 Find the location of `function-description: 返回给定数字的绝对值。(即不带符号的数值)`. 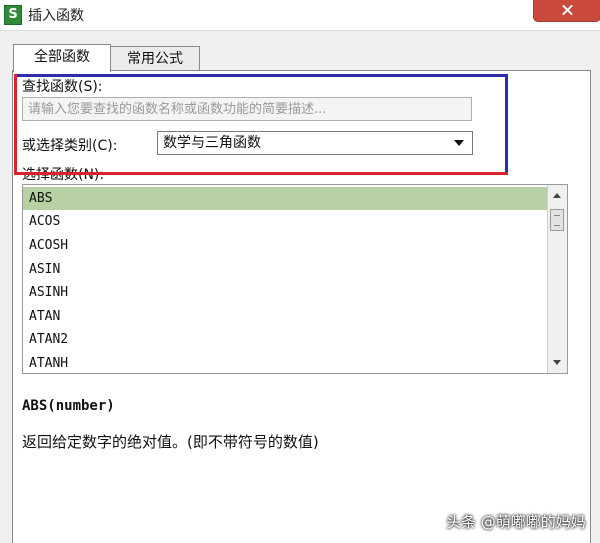

function-description: 返回给定数字的绝对值。(即不带符号的数值) is located at coordinates (170, 442).